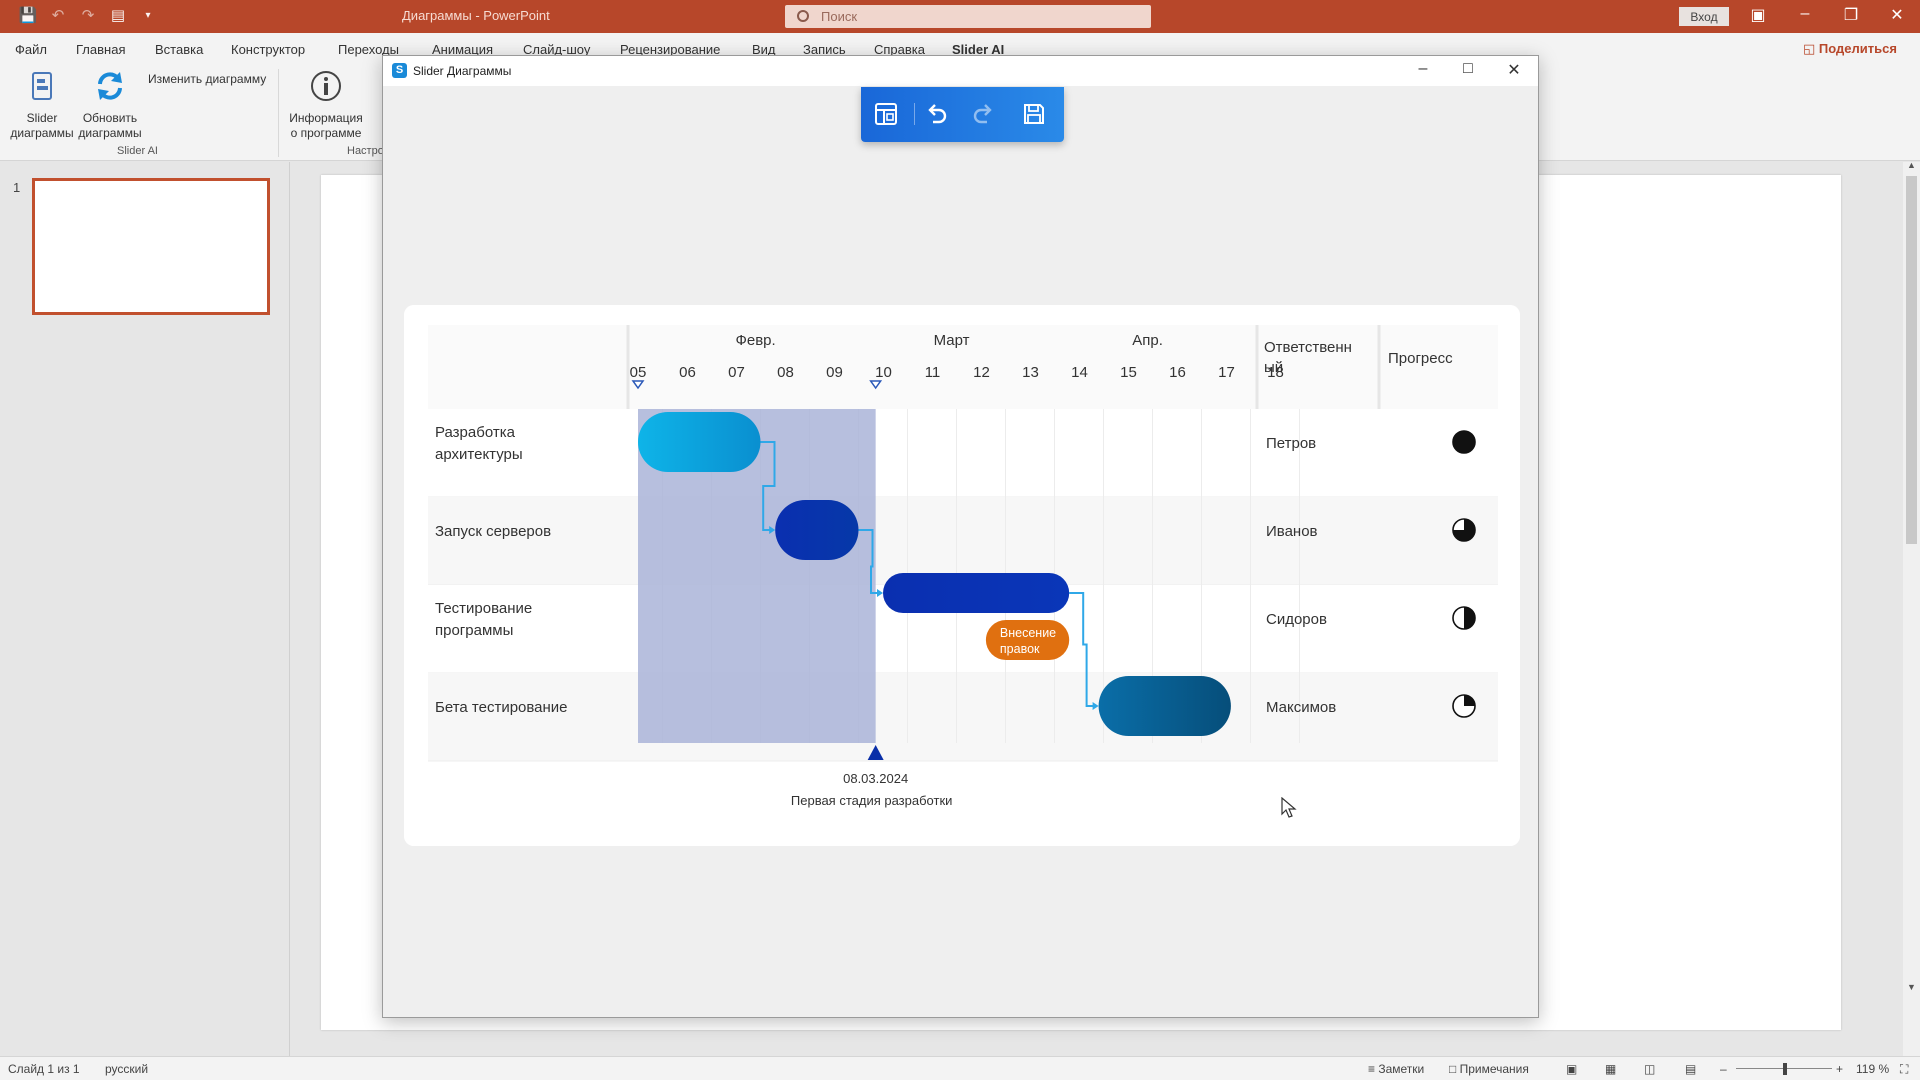 This screenshot has height=1080, width=1920. Describe the element at coordinates (28, 15) in the screenshot. I see `save-icon: 💾` at that location.